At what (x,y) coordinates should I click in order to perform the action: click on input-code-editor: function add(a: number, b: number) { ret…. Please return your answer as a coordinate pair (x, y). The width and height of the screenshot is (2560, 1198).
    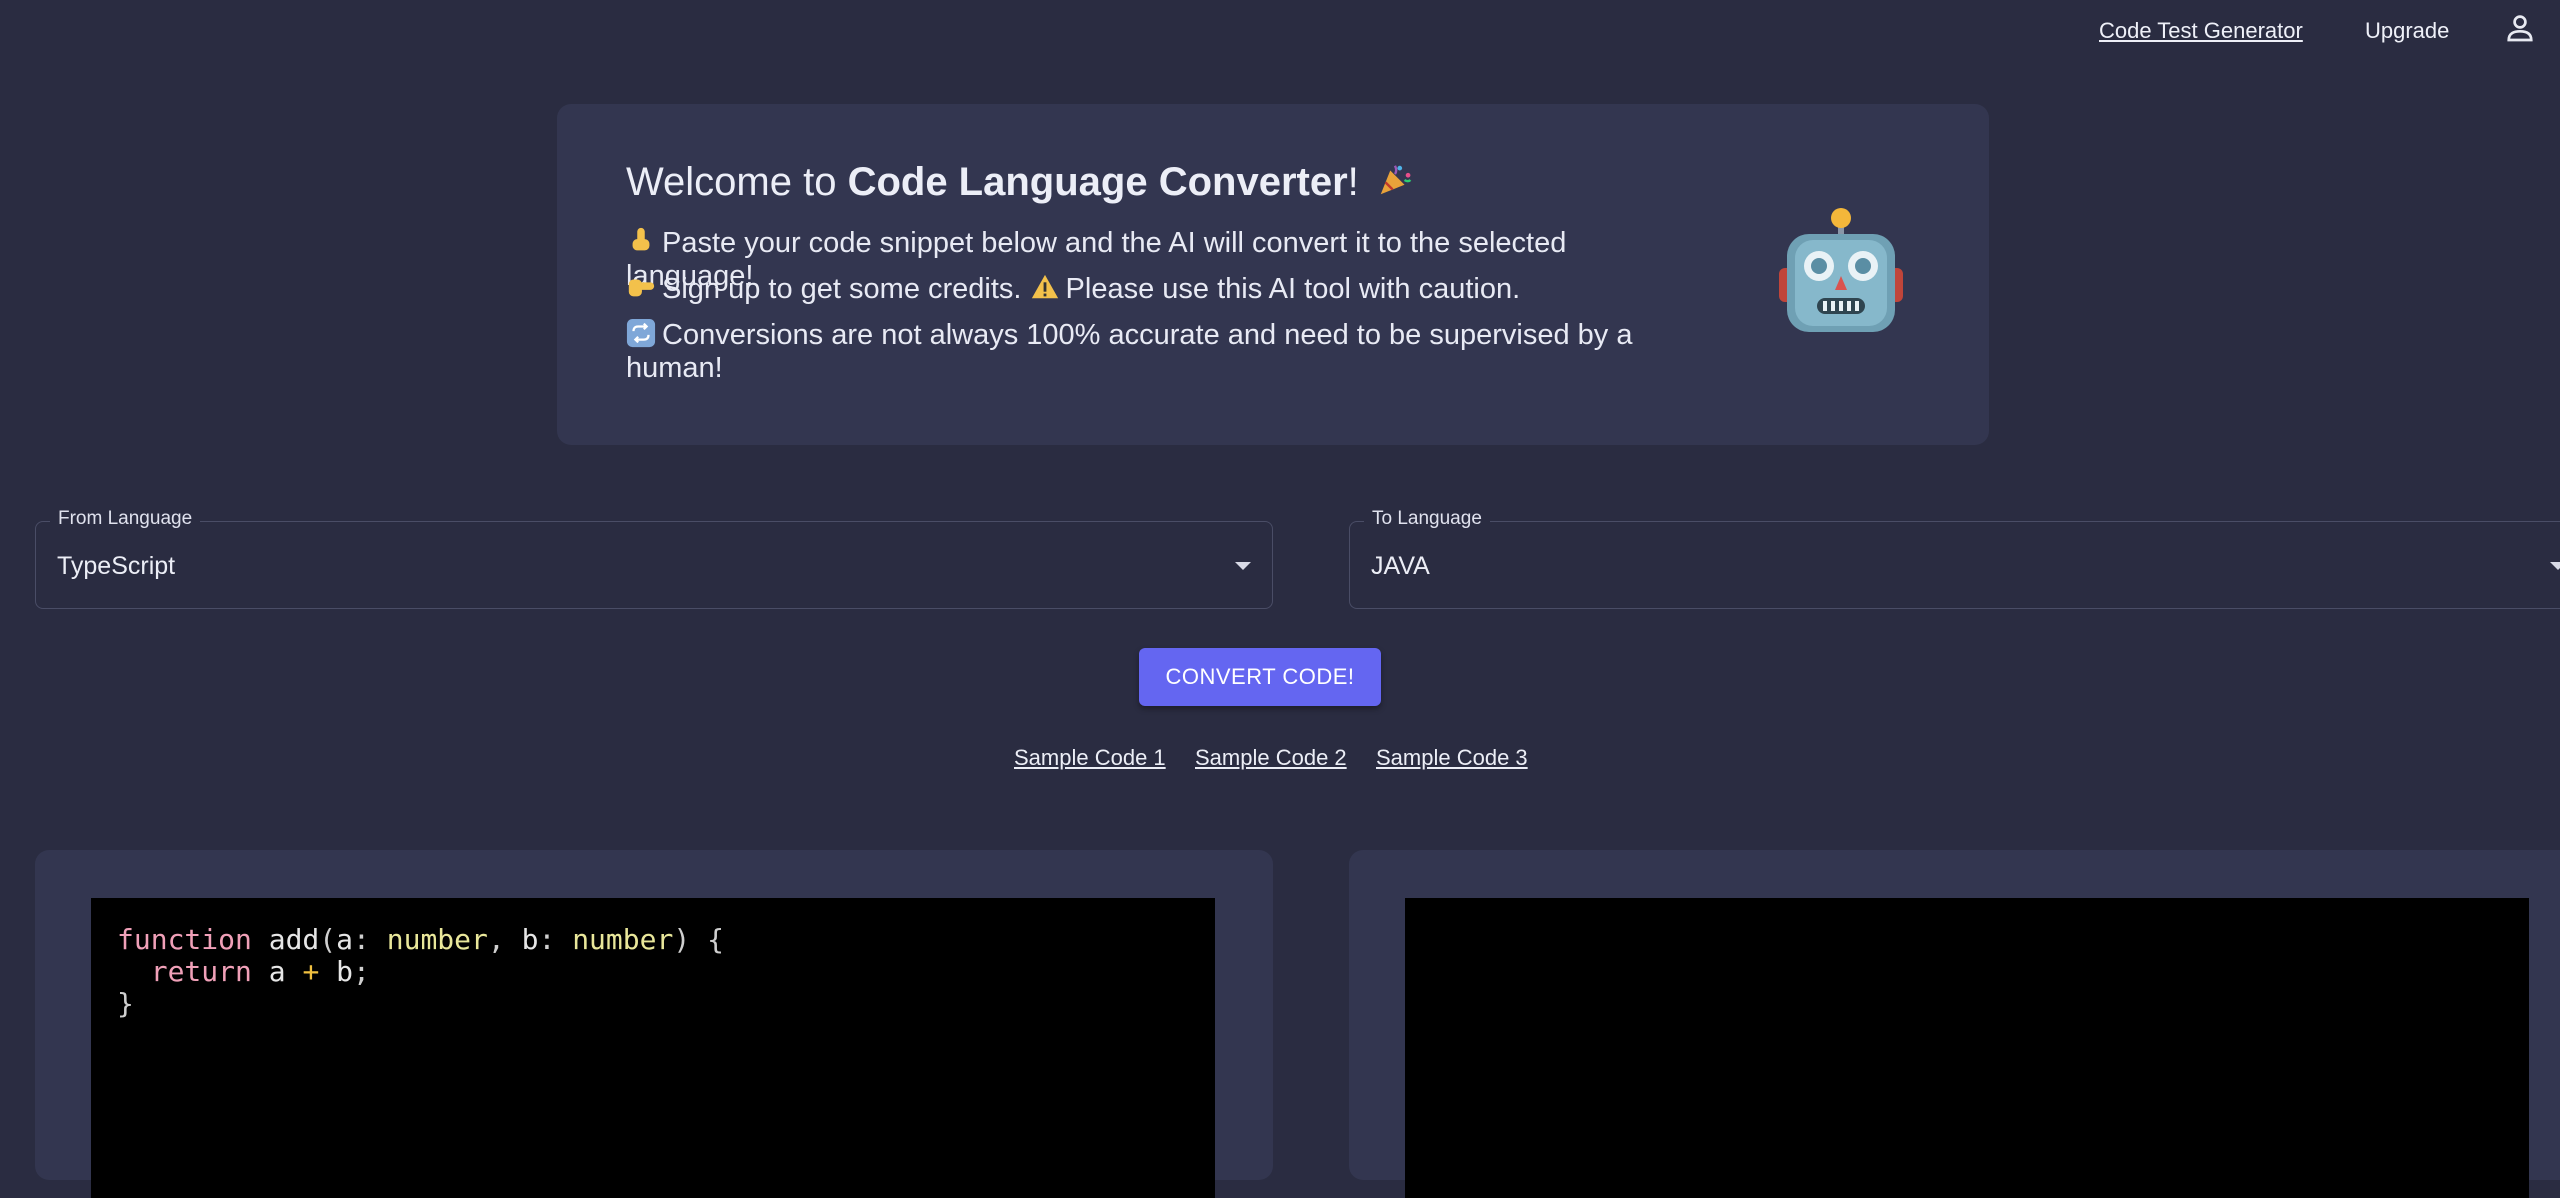
    Looking at the image, I should click on (653, 1048).